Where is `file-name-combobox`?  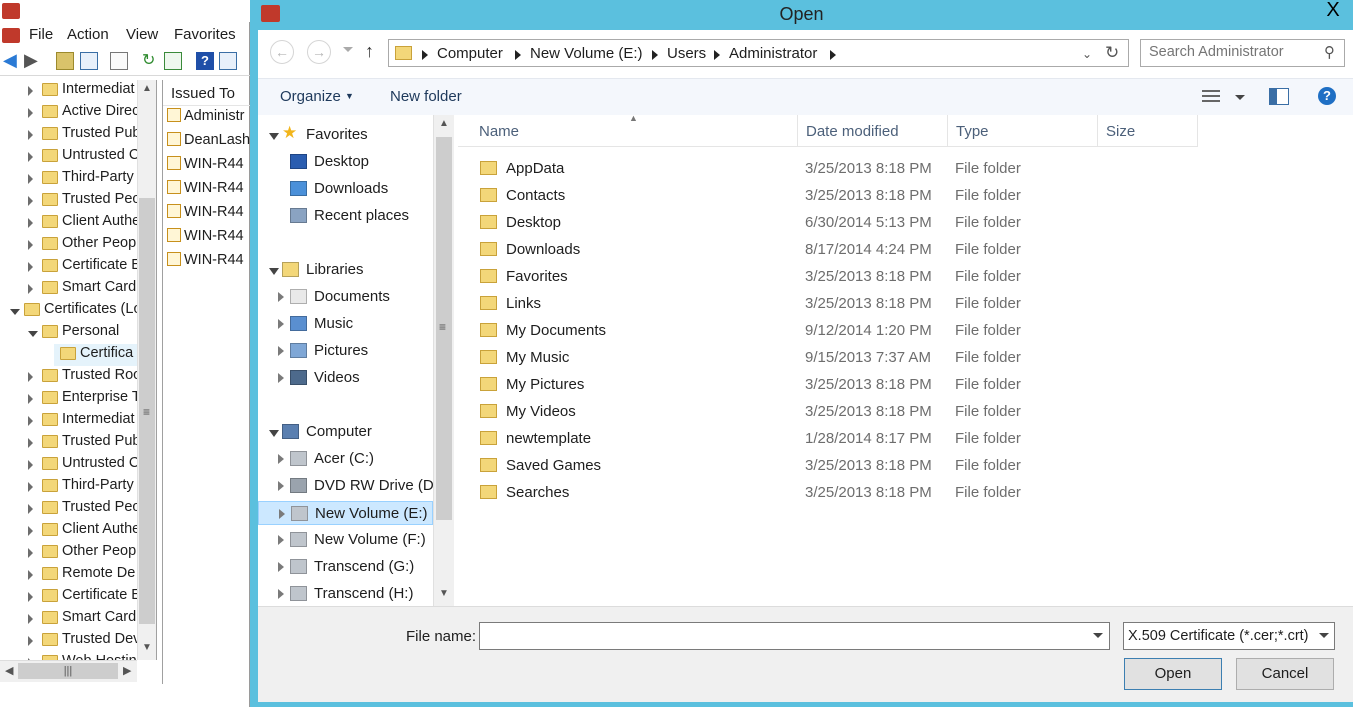 file-name-combobox is located at coordinates (794, 636).